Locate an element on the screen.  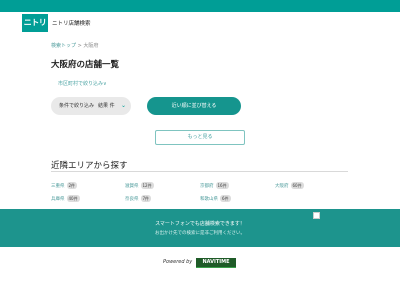
area-name: 兵庫県 is located at coordinates (58, 199).